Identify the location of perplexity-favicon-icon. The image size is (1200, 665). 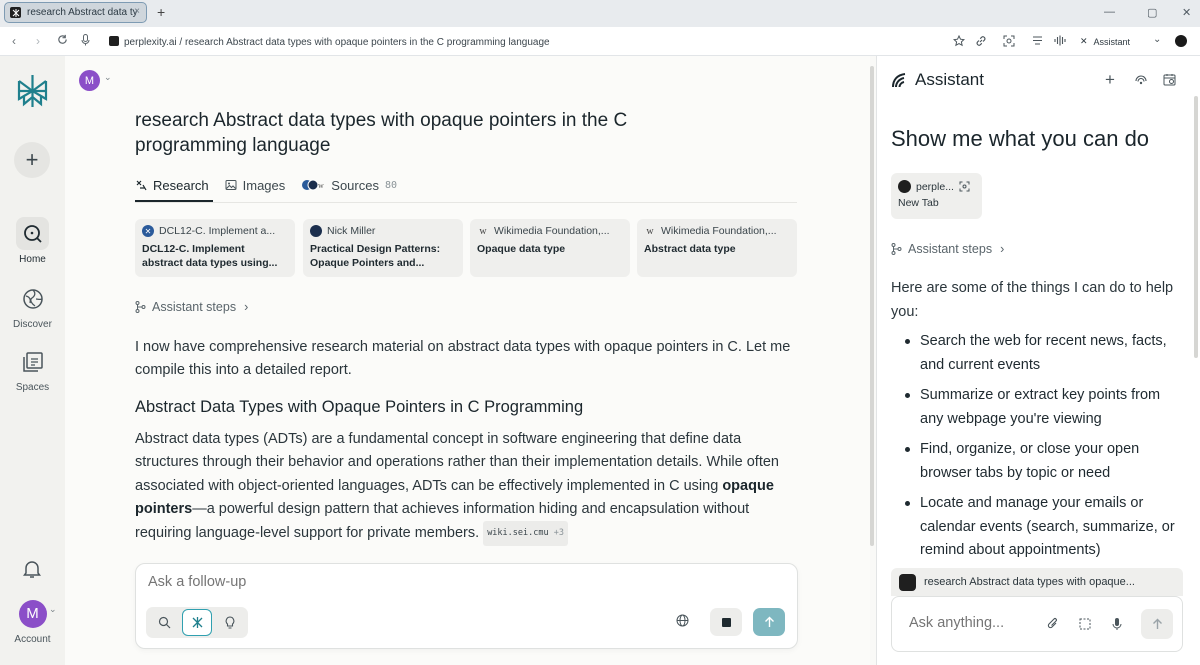
(904, 186).